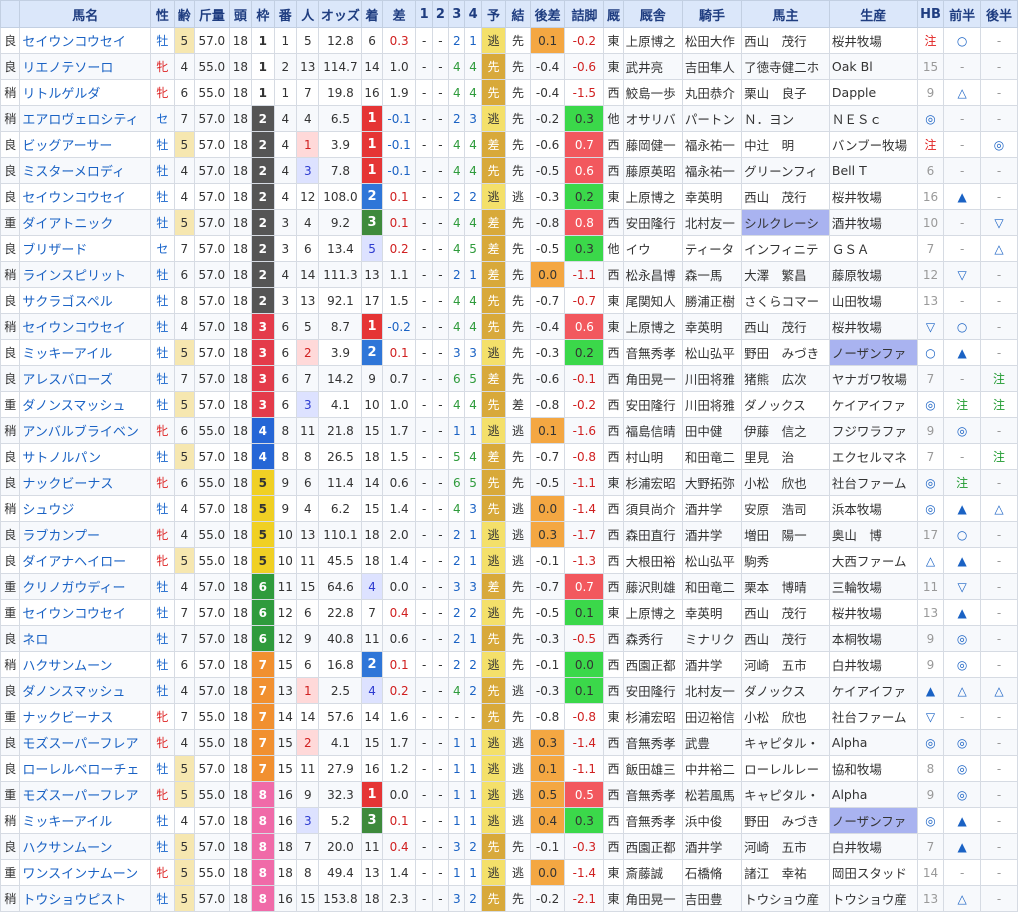 The image size is (1018, 912). What do you see at coordinates (308, 14) in the screenshot?
I see `column-header: 人` at bounding box center [308, 14].